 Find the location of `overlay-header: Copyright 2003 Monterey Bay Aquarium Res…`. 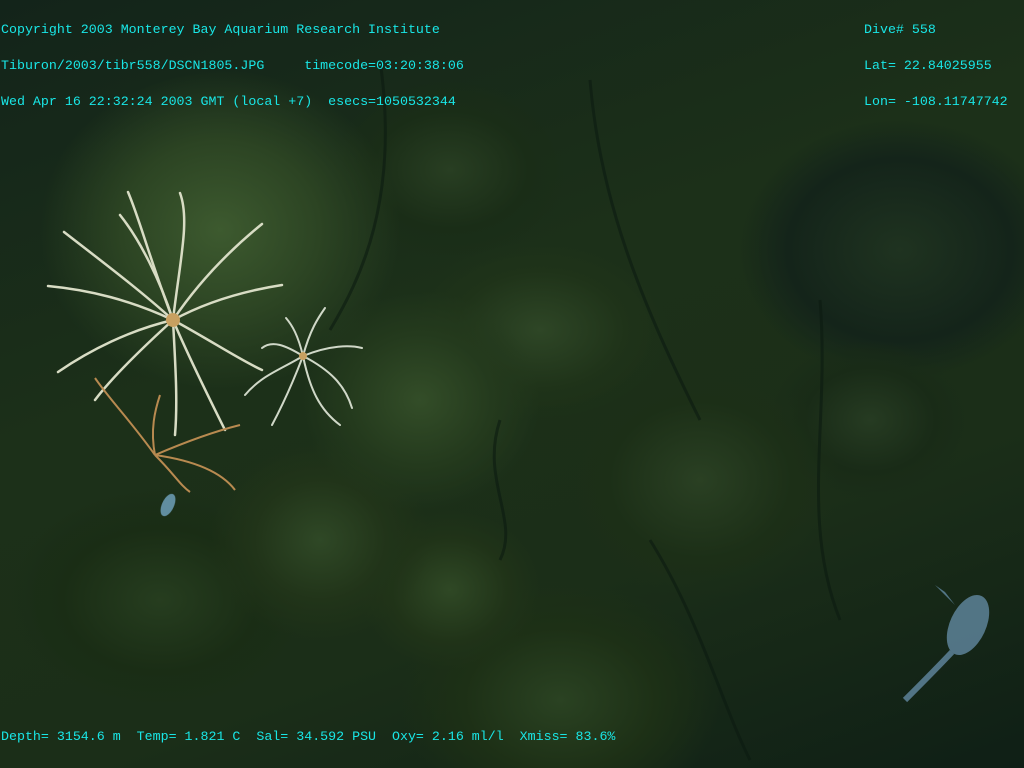

overlay-header: Copyright 2003 Monterey Bay Aquarium Res… is located at coordinates (232, 66).